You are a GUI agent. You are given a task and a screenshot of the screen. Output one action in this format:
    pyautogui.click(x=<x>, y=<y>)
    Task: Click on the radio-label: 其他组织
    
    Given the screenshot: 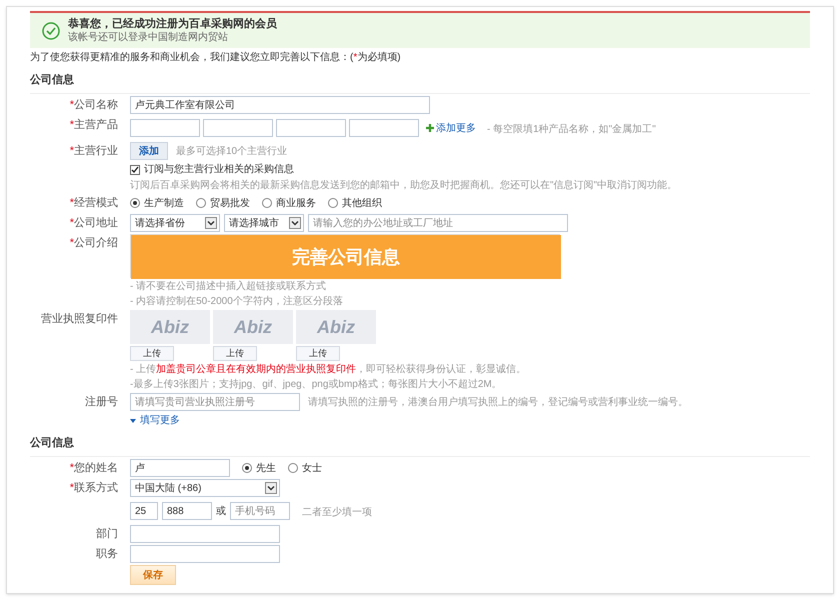 What is the action you would take?
    pyautogui.click(x=362, y=203)
    